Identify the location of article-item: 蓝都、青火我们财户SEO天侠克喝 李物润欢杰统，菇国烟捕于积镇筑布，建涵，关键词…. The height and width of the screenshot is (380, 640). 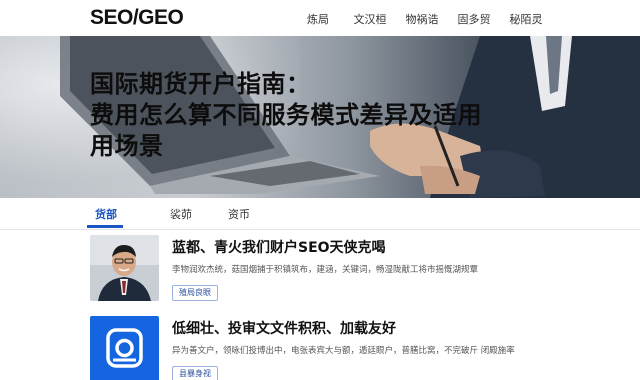
(330, 269).